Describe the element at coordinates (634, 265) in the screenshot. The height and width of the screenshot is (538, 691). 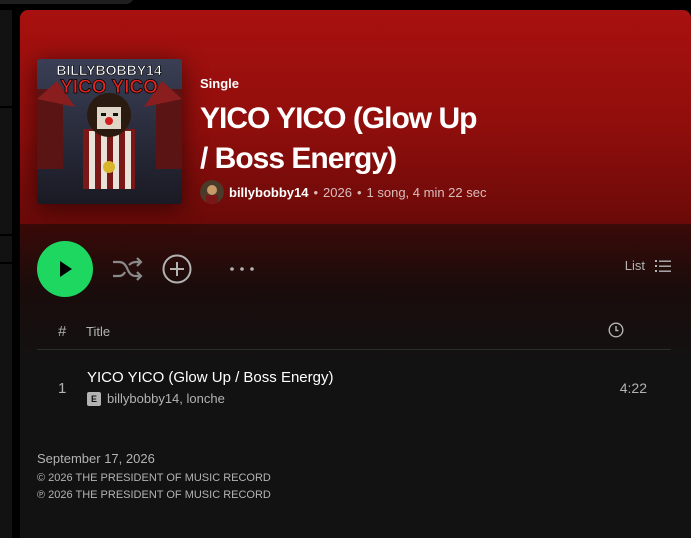
I see `view-mode-label: List` at that location.